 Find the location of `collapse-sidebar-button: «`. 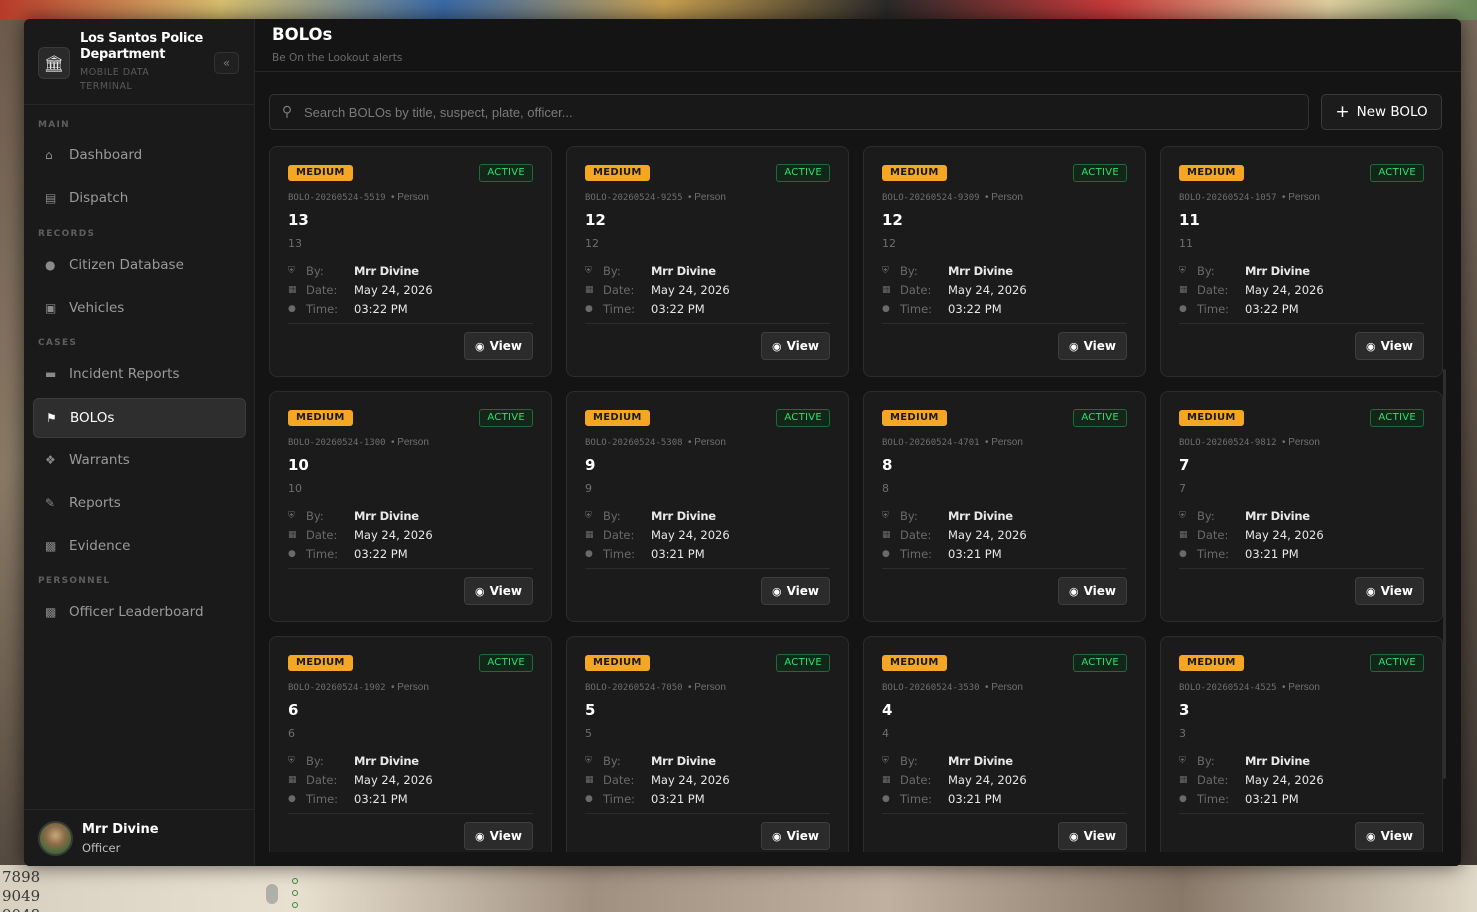

collapse-sidebar-button: « is located at coordinates (226, 63).